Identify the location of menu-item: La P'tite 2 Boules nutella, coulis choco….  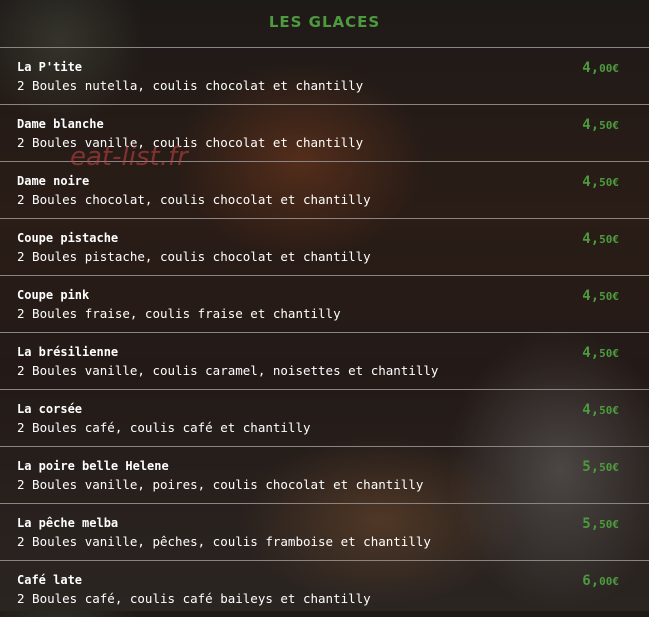
(324, 75).